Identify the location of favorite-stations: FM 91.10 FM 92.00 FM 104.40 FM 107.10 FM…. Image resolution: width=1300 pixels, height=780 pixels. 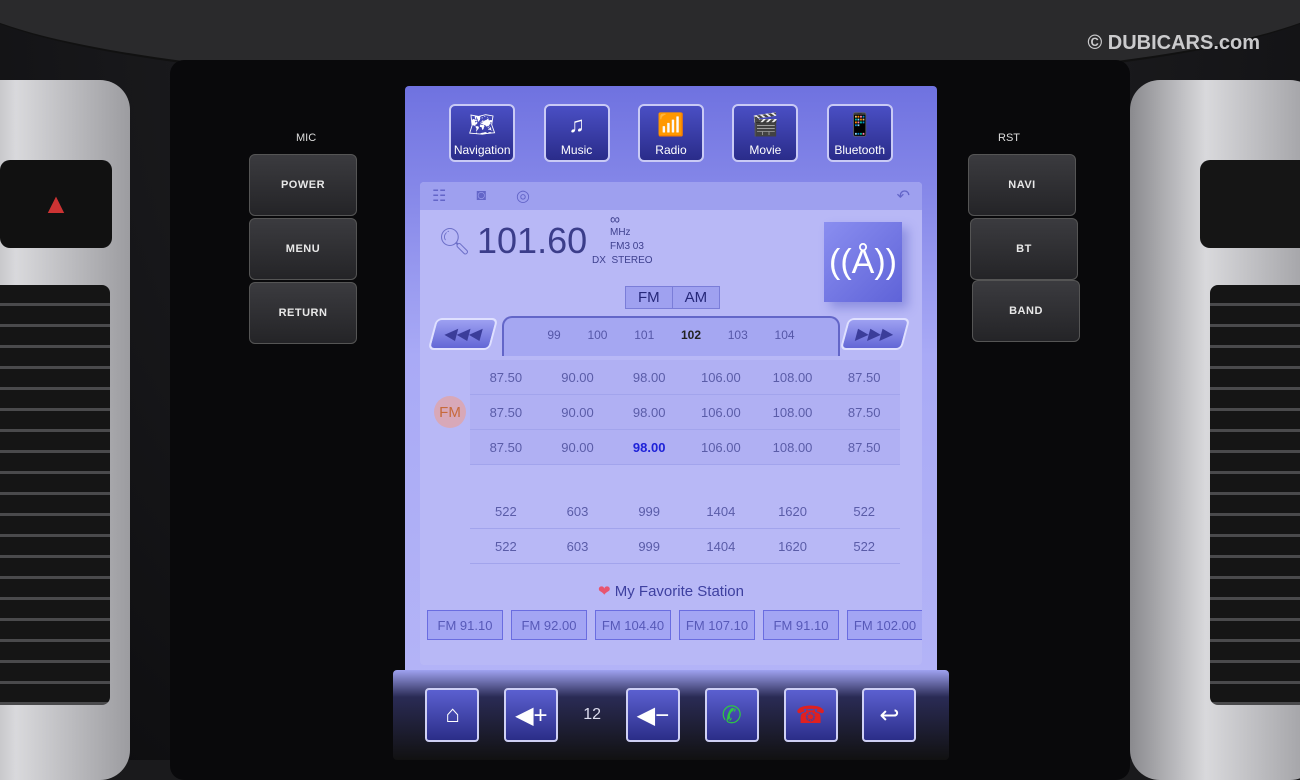
(674, 625).